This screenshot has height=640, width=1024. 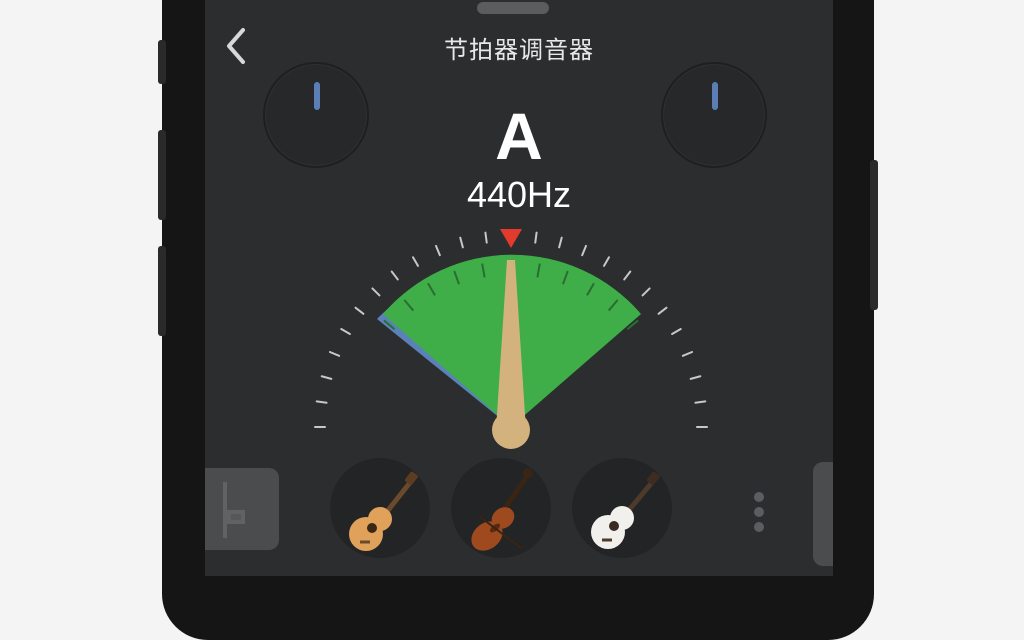 I want to click on needle-pivot, so click(x=511, y=430).